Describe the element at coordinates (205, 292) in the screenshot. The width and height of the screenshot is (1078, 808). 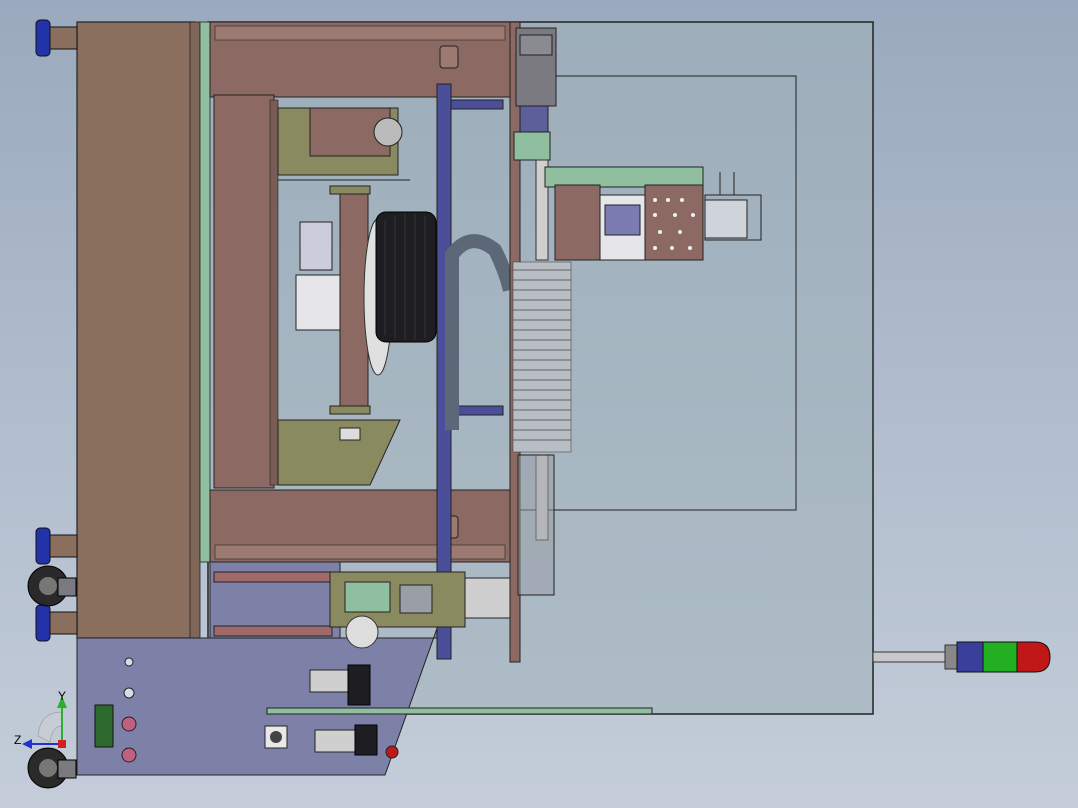
I see `green-trim-strip` at that location.